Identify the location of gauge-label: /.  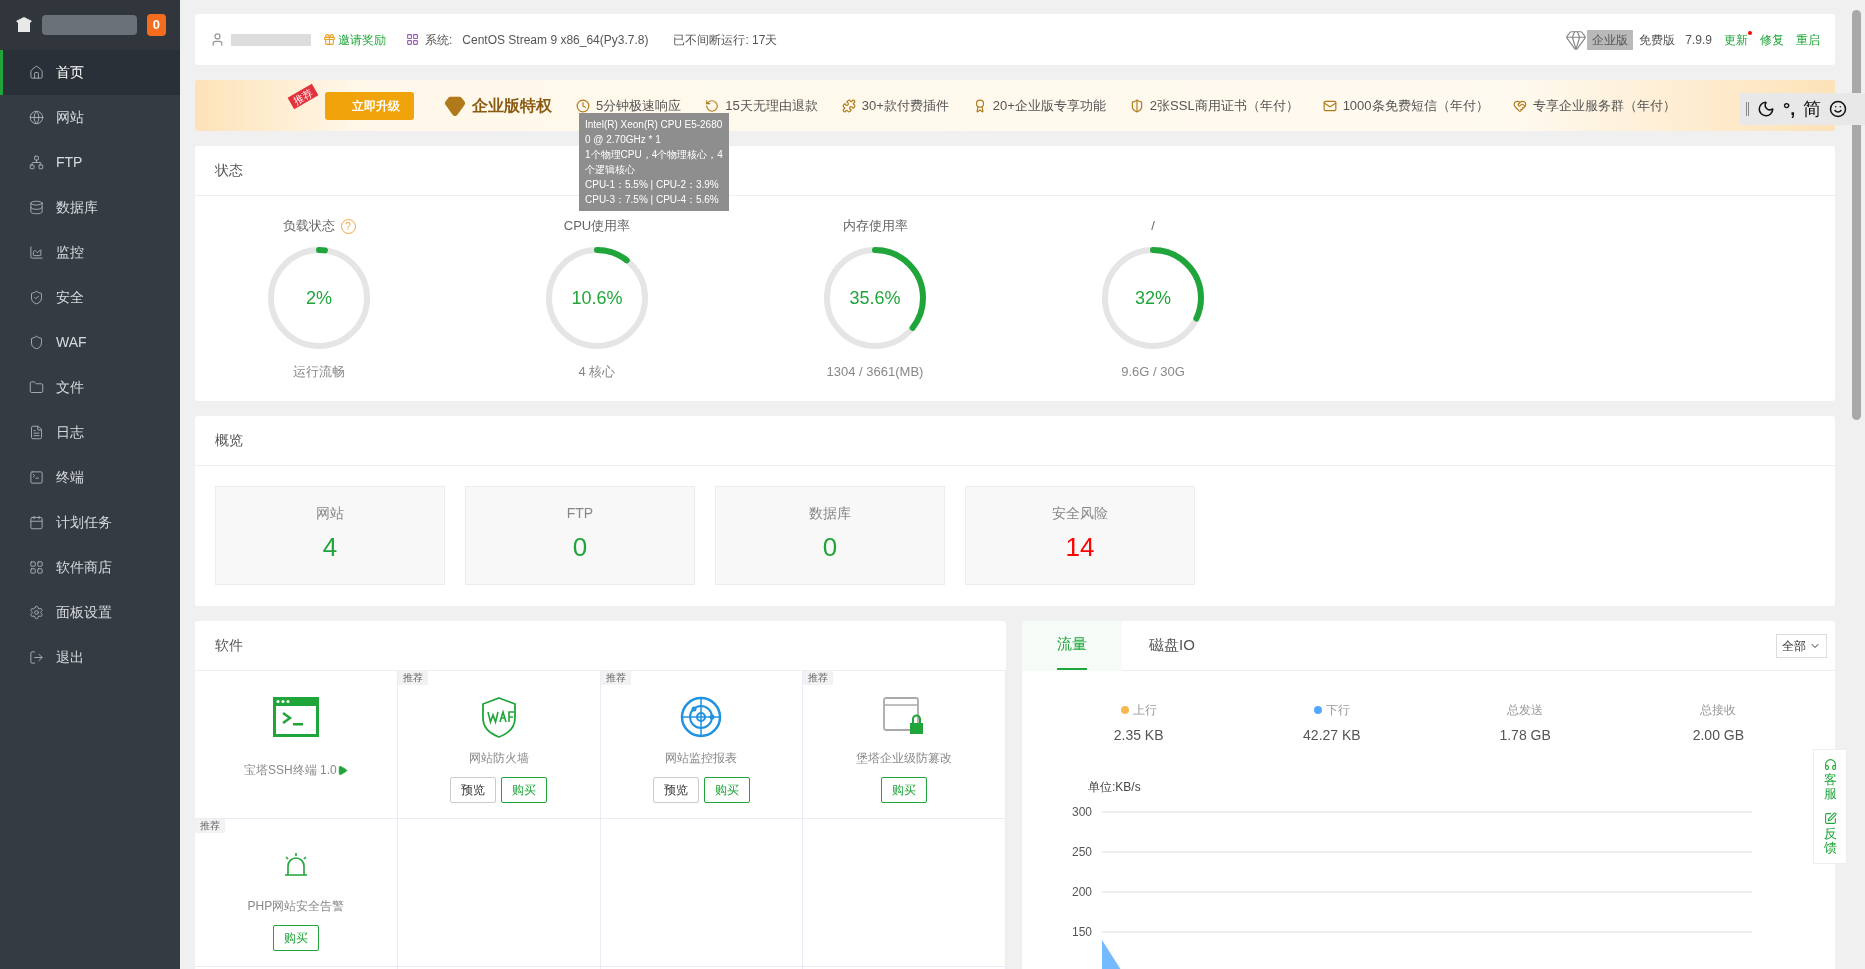
(1153, 226).